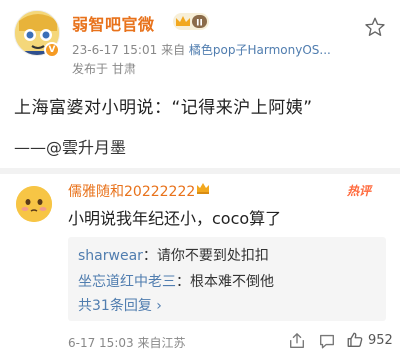  I want to click on post-location: 发布于 甘肃, so click(104, 69).